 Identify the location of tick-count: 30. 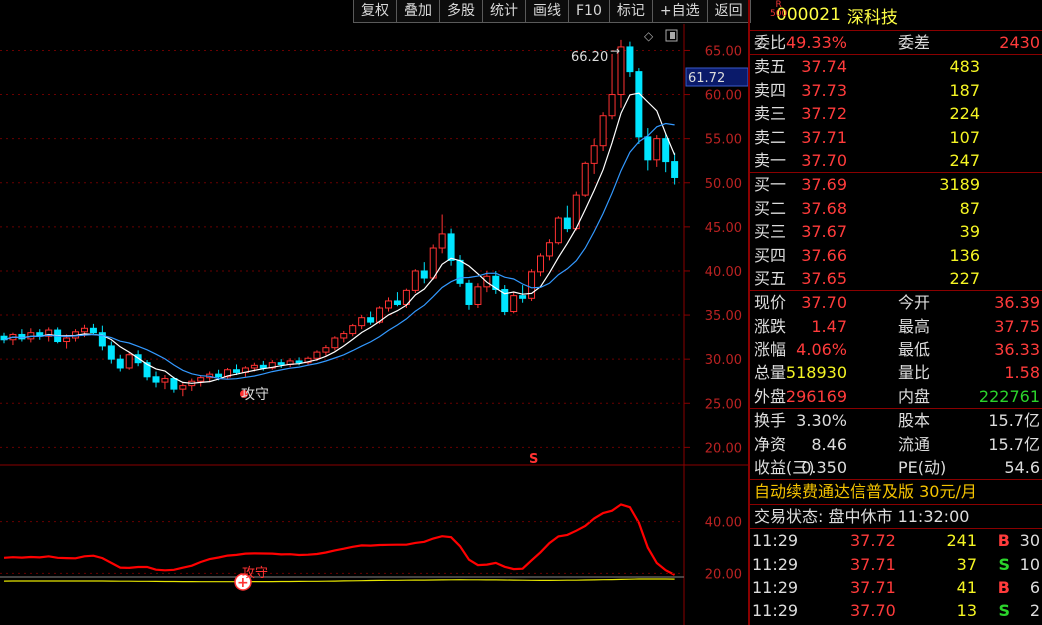
(1029, 541).